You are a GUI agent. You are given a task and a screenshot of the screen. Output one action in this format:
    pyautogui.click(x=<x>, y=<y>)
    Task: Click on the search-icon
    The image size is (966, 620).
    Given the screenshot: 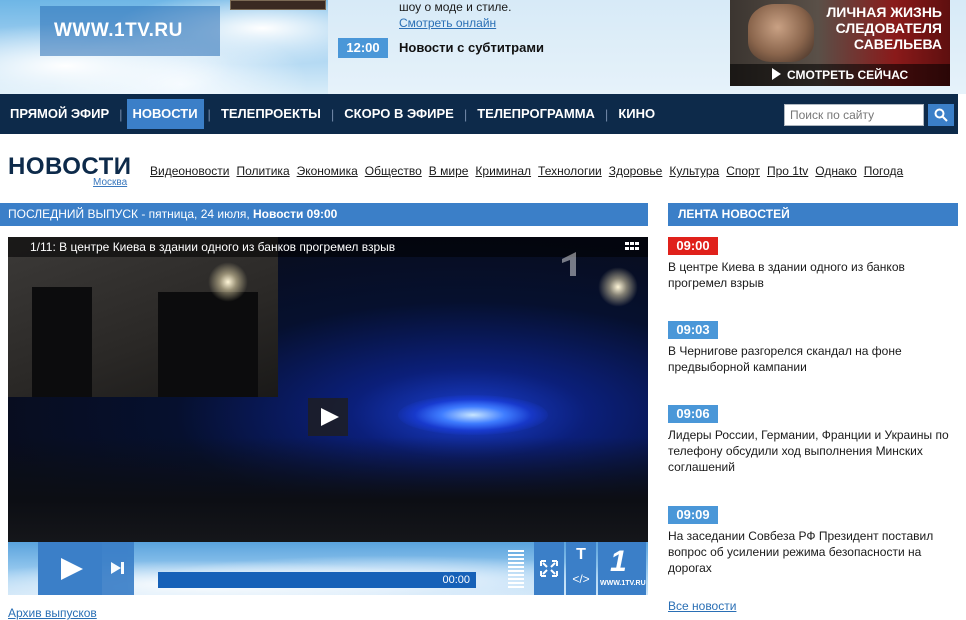 What is the action you would take?
    pyautogui.click(x=941, y=115)
    